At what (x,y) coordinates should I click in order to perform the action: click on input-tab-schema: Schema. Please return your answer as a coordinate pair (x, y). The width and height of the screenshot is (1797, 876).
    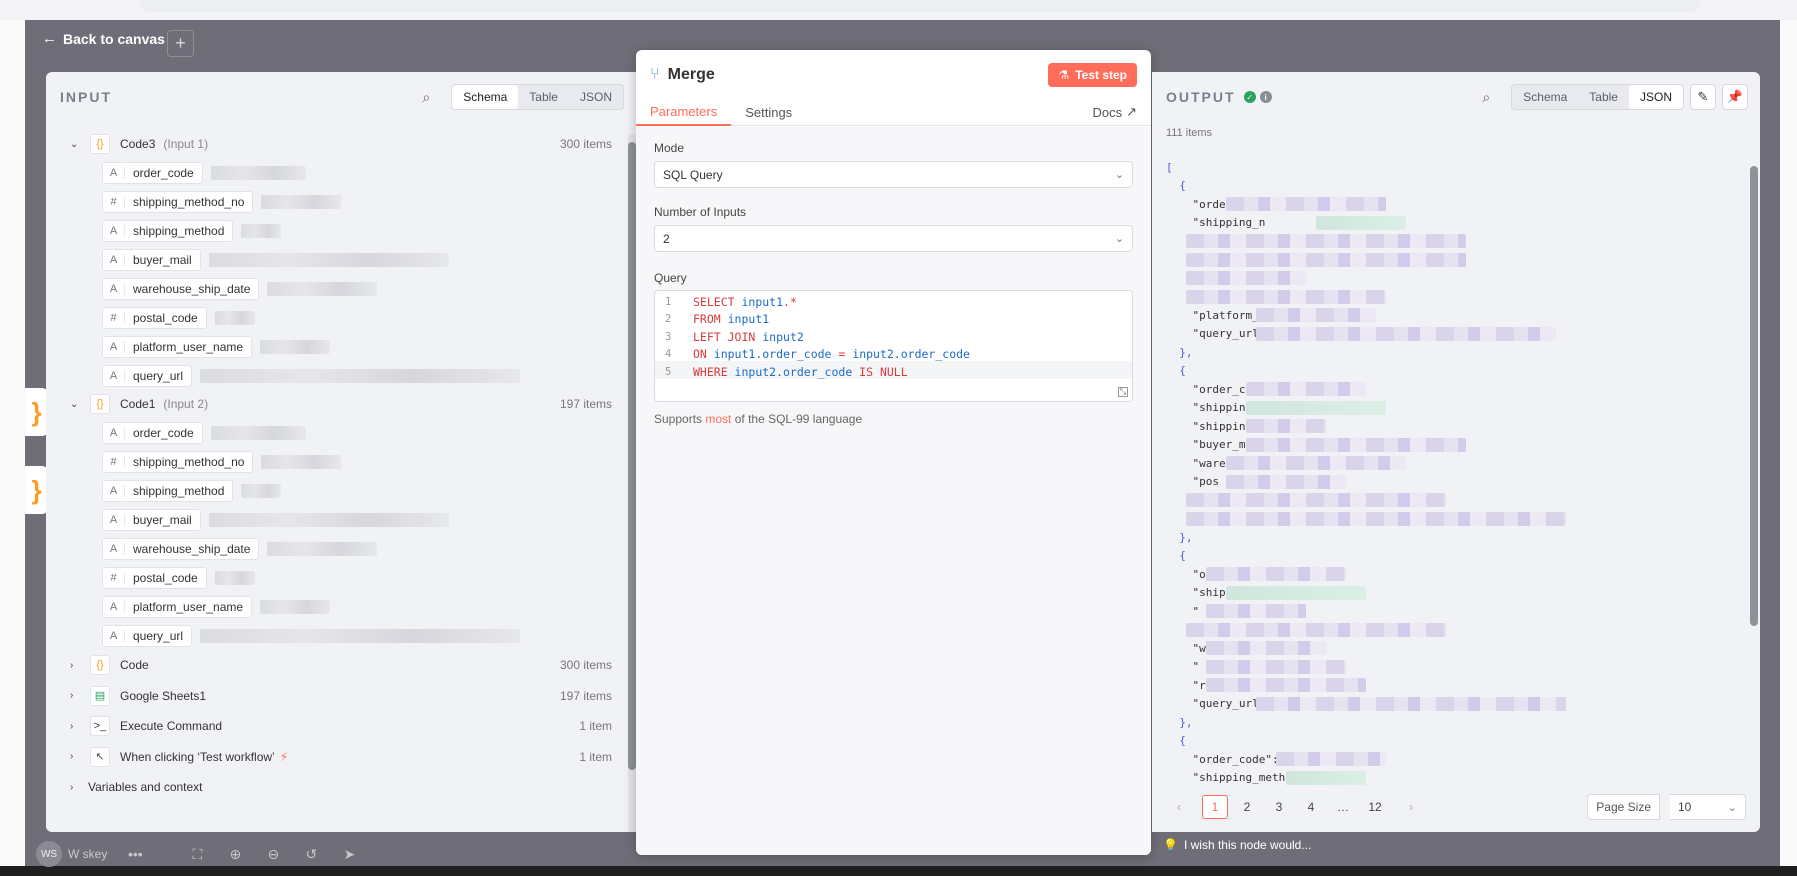
    Looking at the image, I should click on (485, 97).